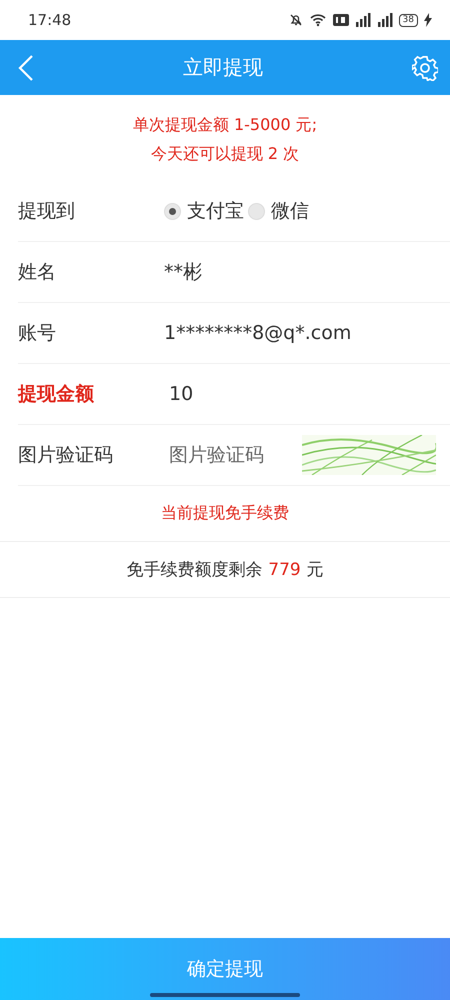  Describe the element at coordinates (194, 570) in the screenshot. I see `quota-text: 免手续费额度剩余` at that location.